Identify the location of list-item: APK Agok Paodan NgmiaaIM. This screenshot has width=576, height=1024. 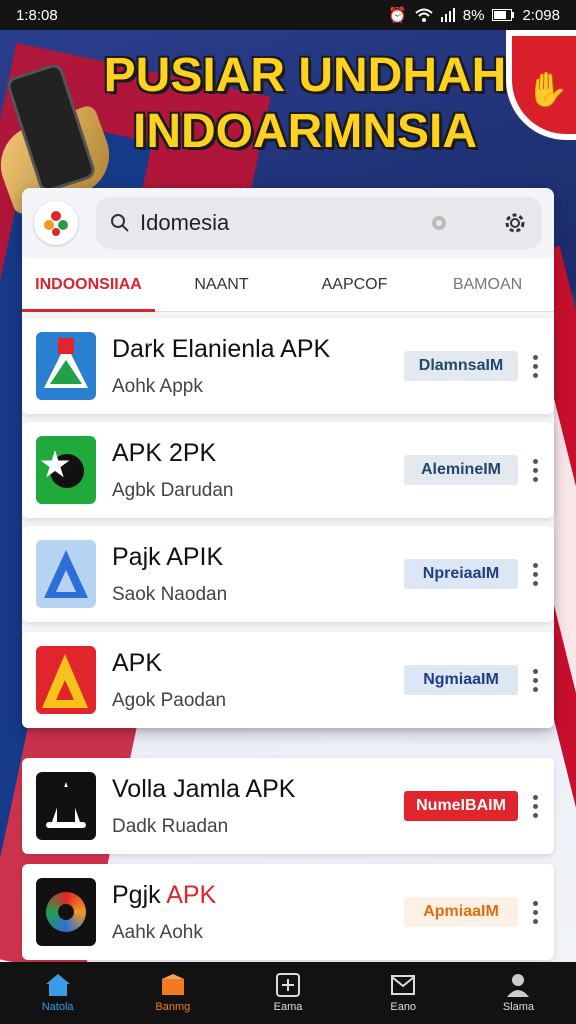
(288, 680).